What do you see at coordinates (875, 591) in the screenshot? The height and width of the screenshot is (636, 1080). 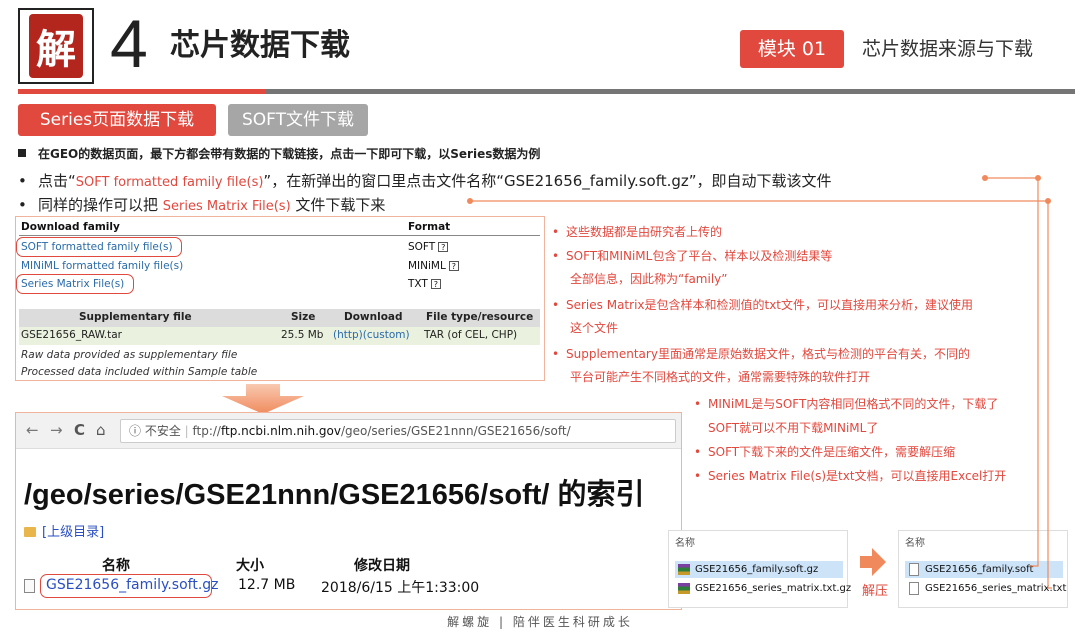 I see `unzip-label: 解压` at bounding box center [875, 591].